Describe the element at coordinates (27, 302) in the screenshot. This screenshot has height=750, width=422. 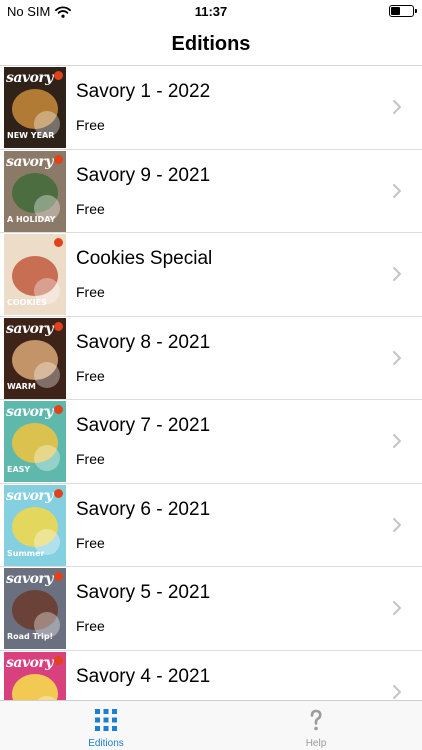
I see `cover-headline: COOKIES` at that location.